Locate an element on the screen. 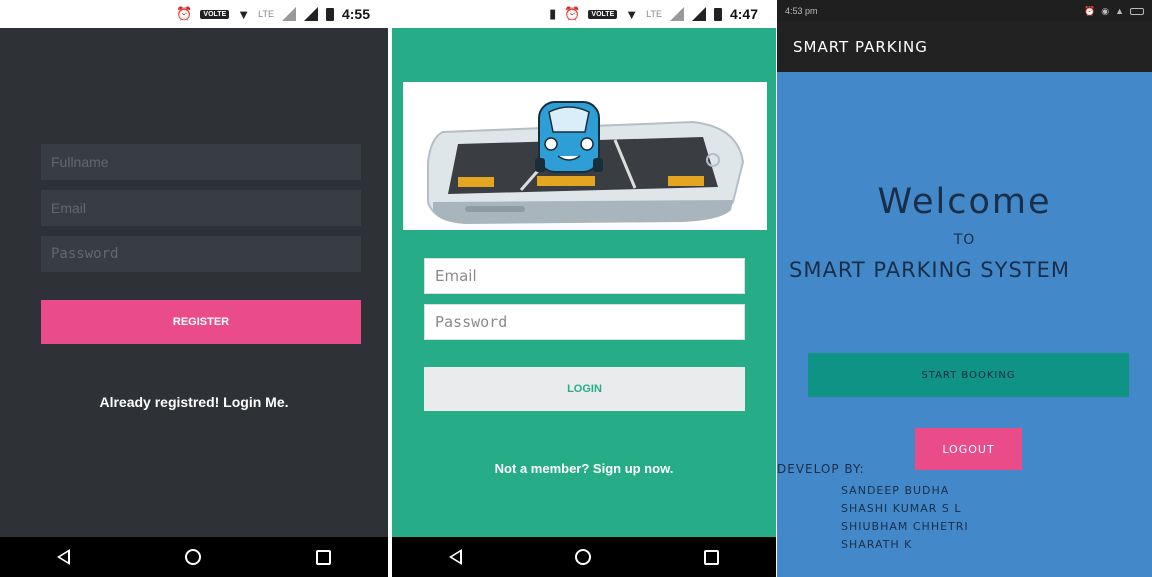 The width and height of the screenshot is (1152, 577). fullname-field: Fullname is located at coordinates (201, 162).